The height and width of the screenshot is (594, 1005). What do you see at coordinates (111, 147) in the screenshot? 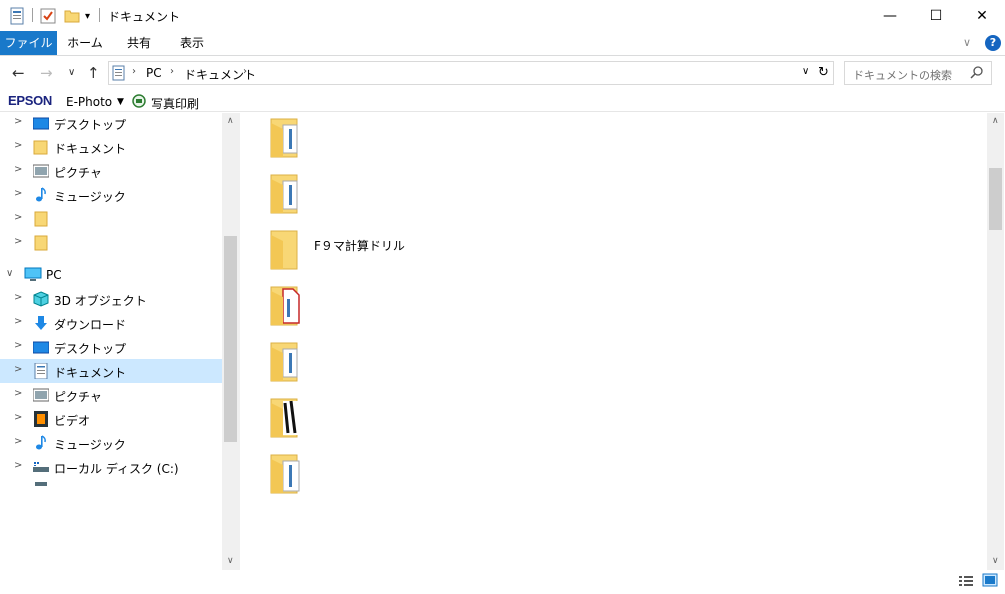
I see `nav-item-documents: > ドキュメント` at bounding box center [111, 147].